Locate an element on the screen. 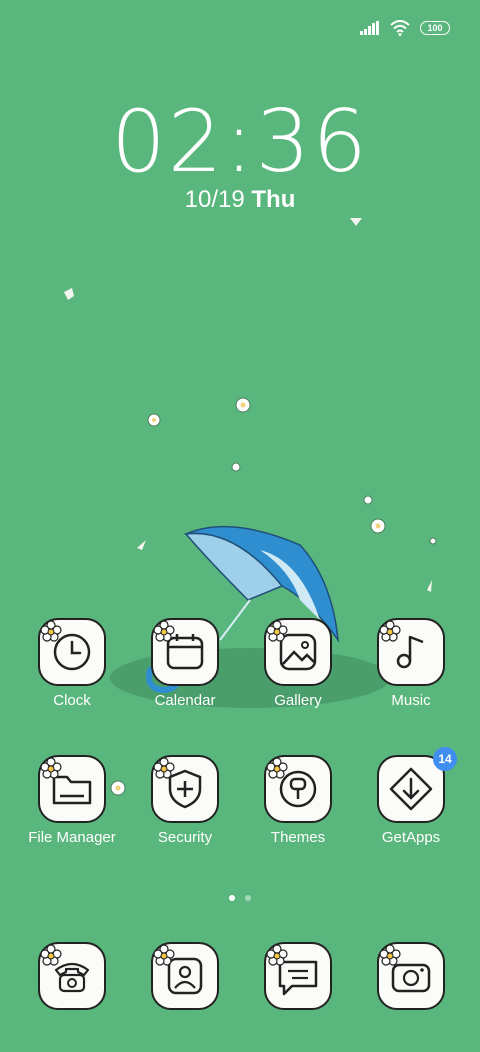  app-themes: Themes is located at coordinates (298, 810).